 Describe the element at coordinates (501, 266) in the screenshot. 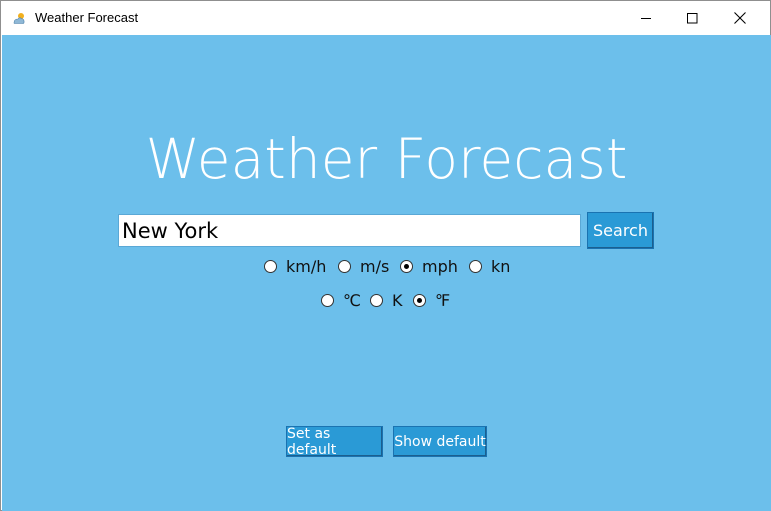

I see `speed-option-label: kn` at that location.